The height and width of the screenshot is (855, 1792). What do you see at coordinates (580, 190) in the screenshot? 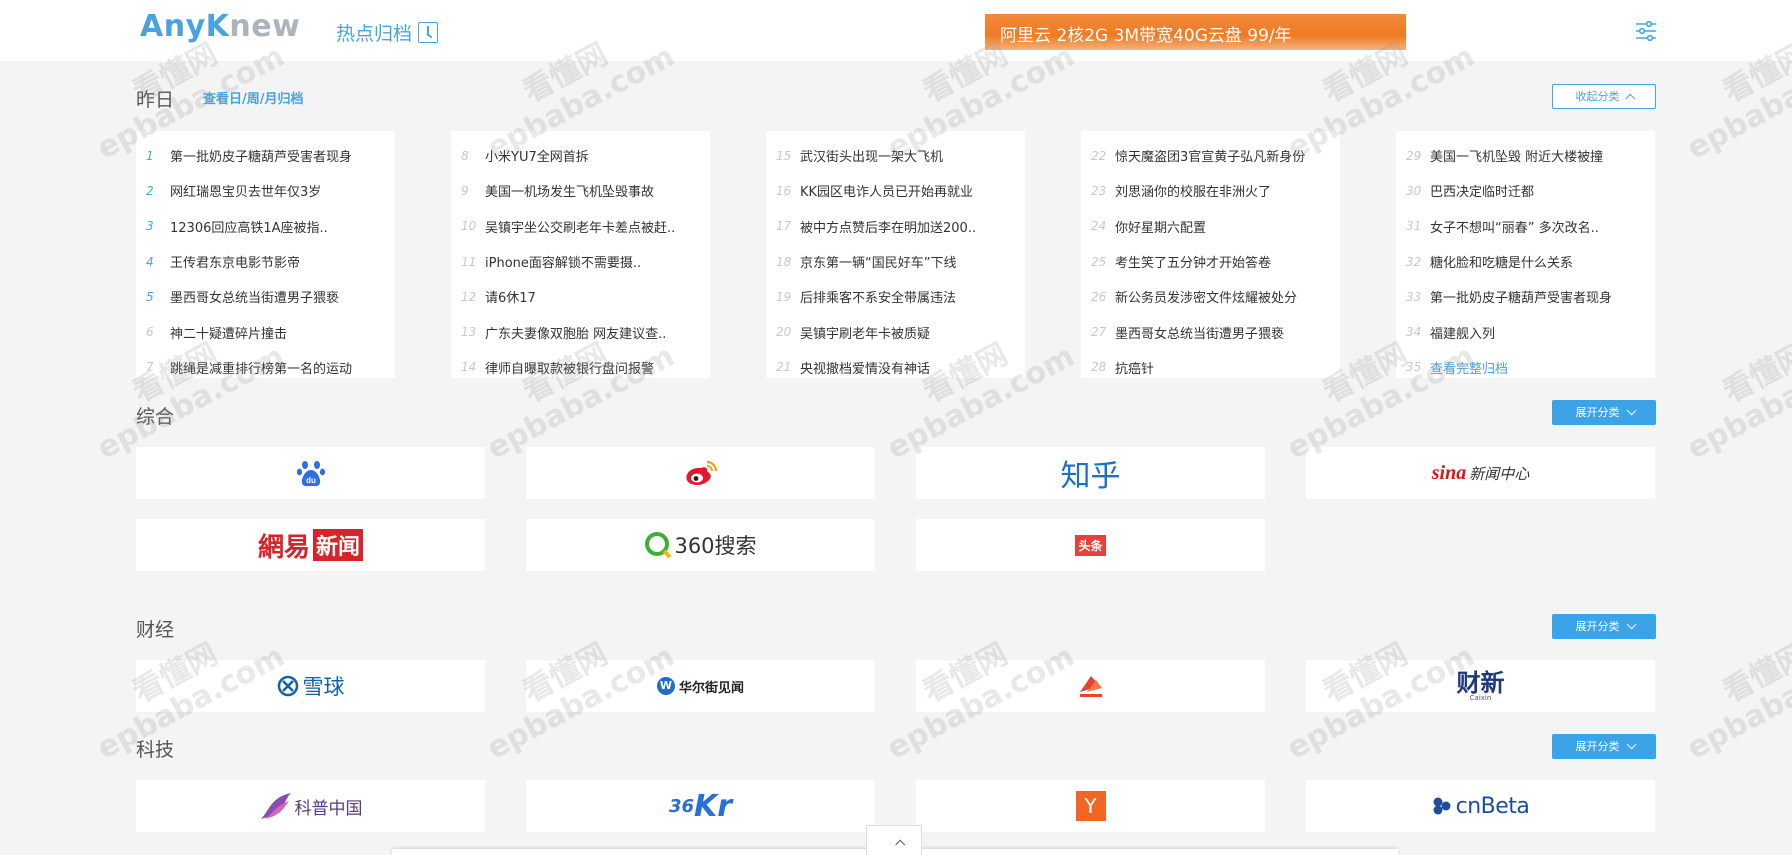
I see `hot-list-item: 9 美国一机场发生飞机坠毁事故` at bounding box center [580, 190].